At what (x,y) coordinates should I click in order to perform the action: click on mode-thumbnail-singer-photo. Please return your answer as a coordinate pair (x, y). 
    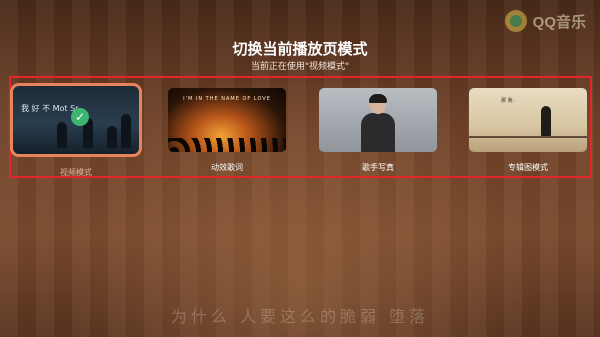
    Looking at the image, I should click on (378, 120).